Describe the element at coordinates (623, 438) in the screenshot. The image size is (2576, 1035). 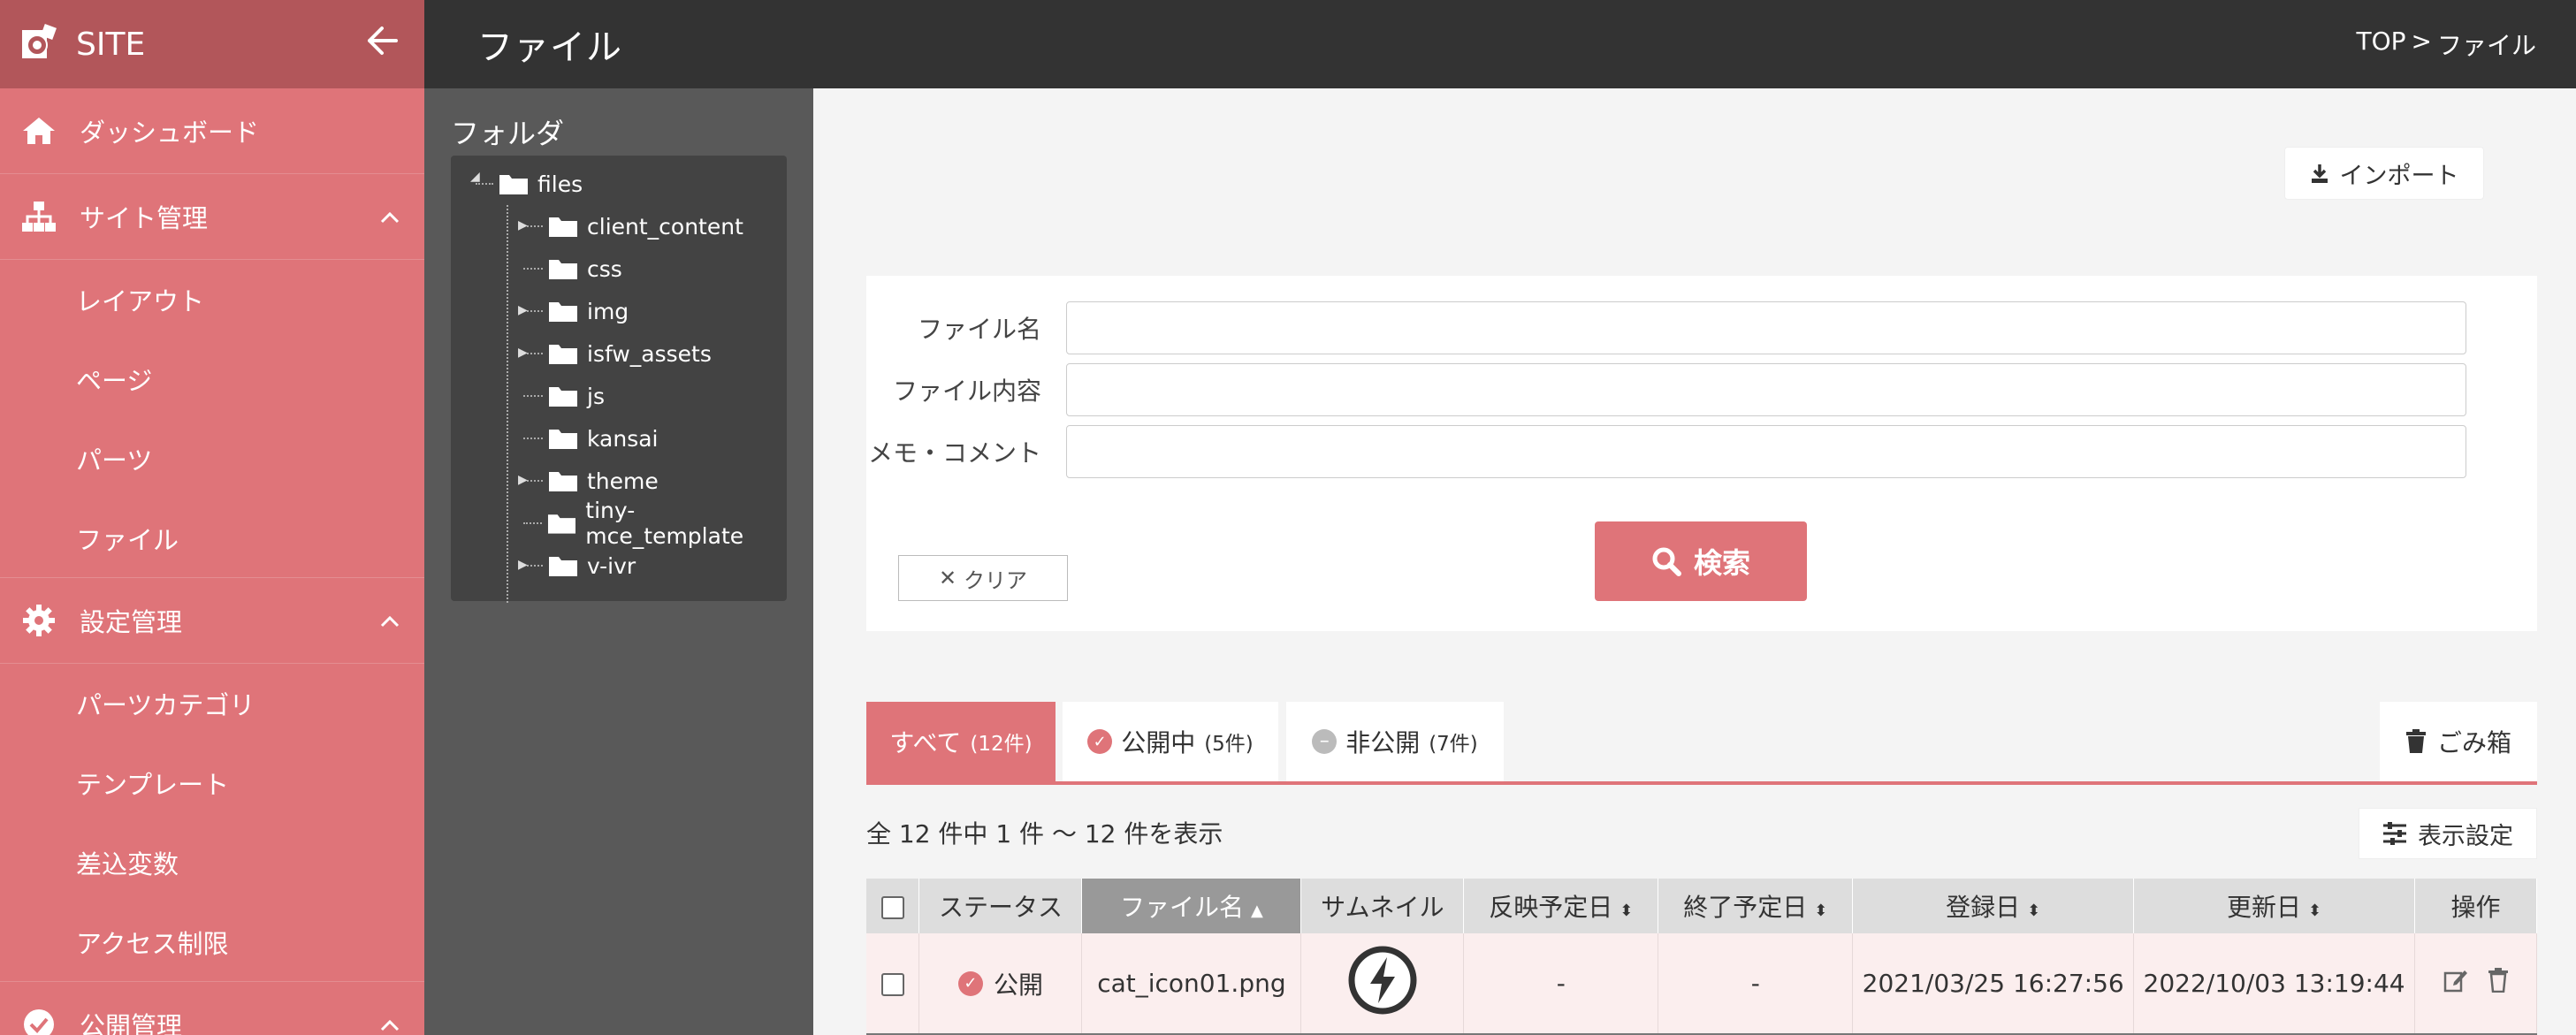
I see `folder-name: kansai` at that location.